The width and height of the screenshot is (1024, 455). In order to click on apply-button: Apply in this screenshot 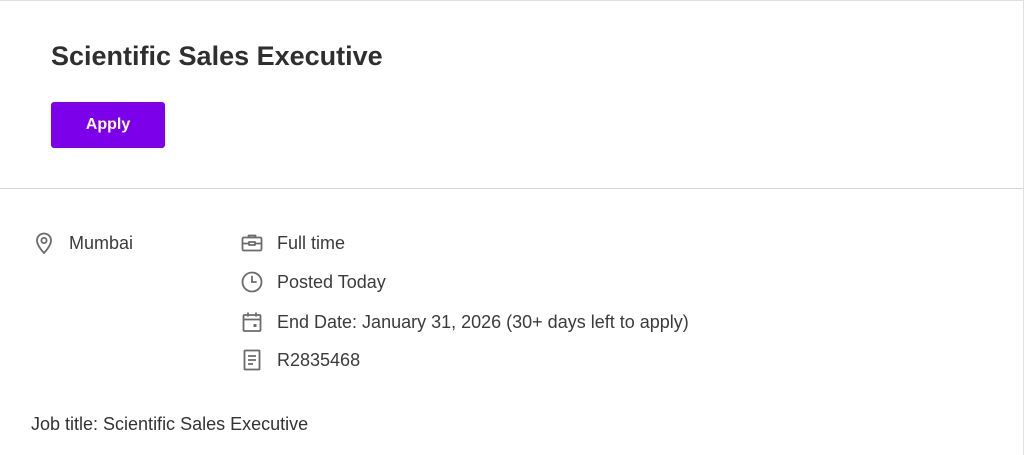, I will do `click(108, 125)`.